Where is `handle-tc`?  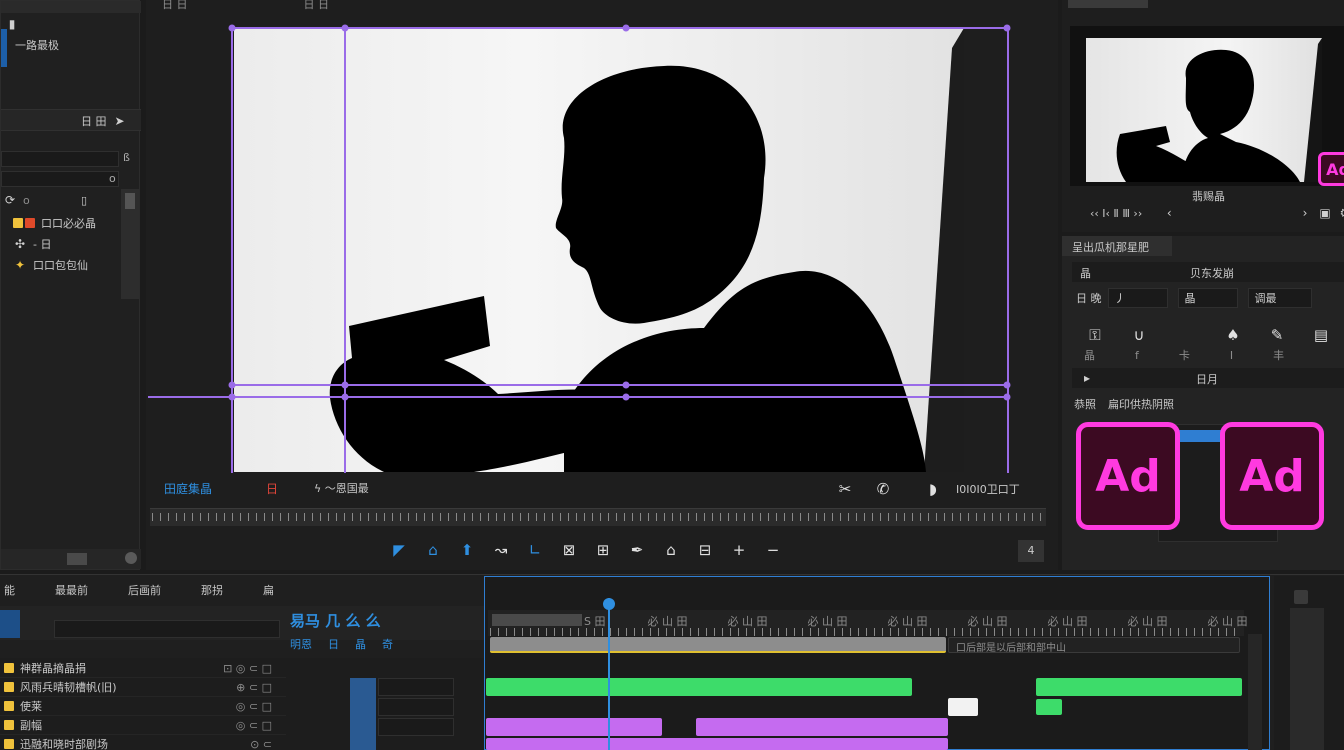 handle-tc is located at coordinates (626, 28).